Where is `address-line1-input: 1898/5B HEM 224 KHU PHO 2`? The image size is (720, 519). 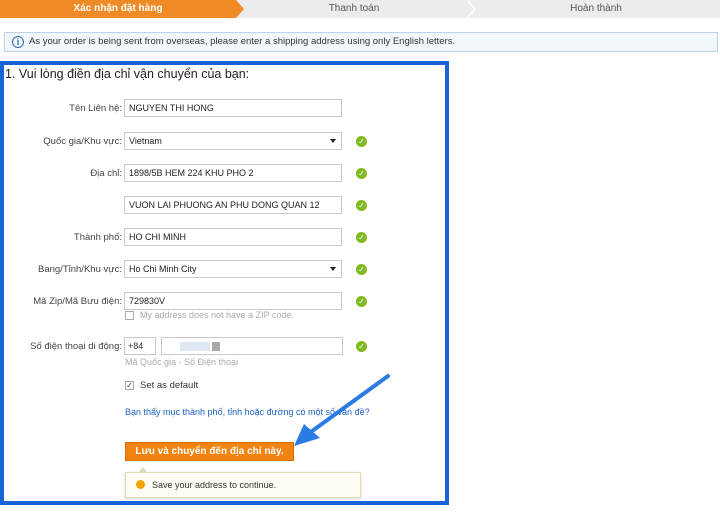
address-line1-input: 1898/5B HEM 224 KHU PHO 2 is located at coordinates (233, 173).